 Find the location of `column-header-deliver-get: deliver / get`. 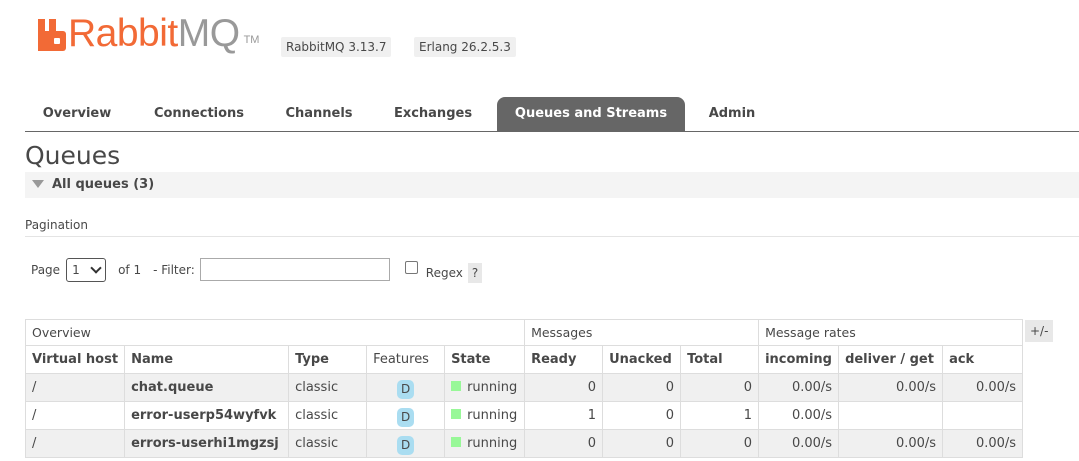

column-header-deliver-get: deliver / get is located at coordinates (891, 359).